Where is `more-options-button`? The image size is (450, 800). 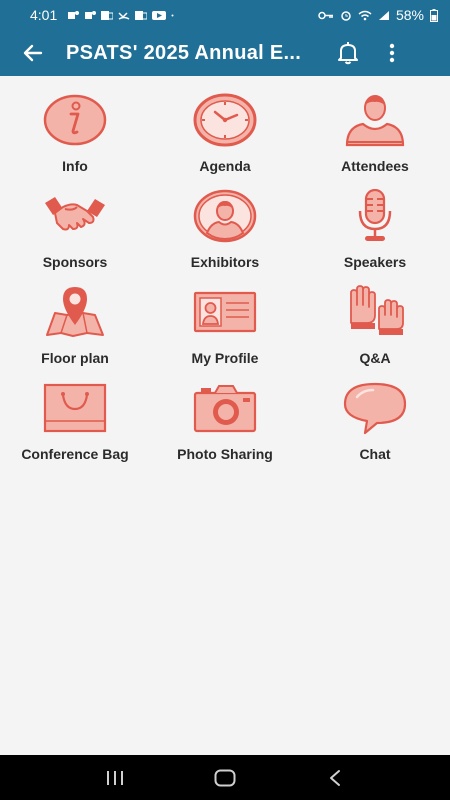 more-options-button is located at coordinates (392, 53).